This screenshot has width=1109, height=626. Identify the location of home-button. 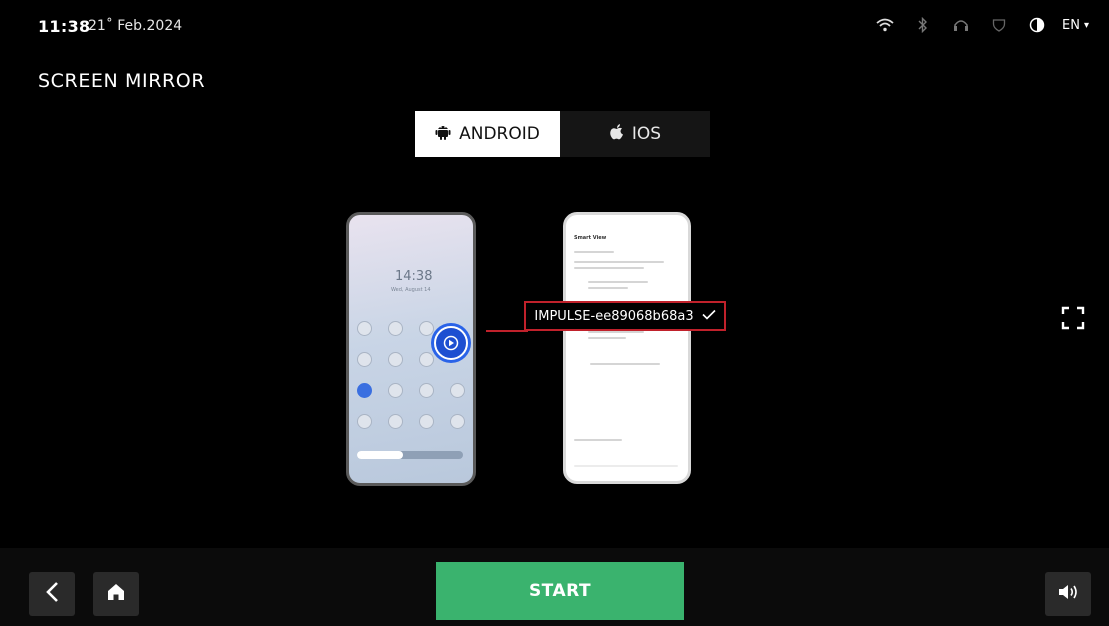
(116, 594).